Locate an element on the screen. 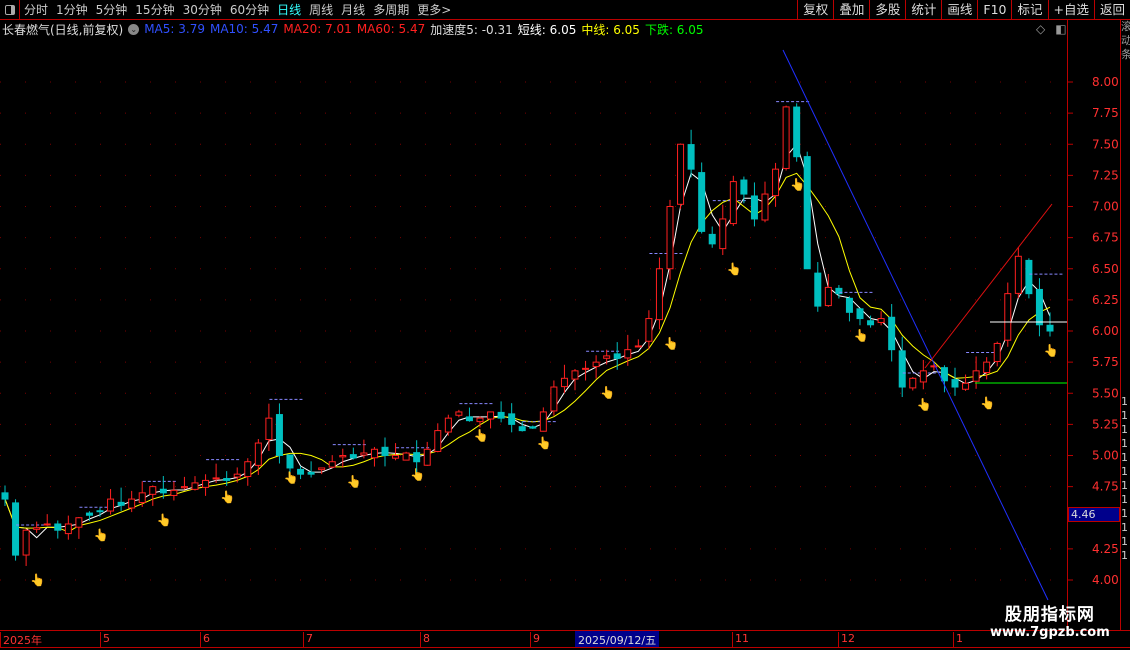 The height and width of the screenshot is (650, 1130). period-tab: 60分钟 is located at coordinates (249, 9).